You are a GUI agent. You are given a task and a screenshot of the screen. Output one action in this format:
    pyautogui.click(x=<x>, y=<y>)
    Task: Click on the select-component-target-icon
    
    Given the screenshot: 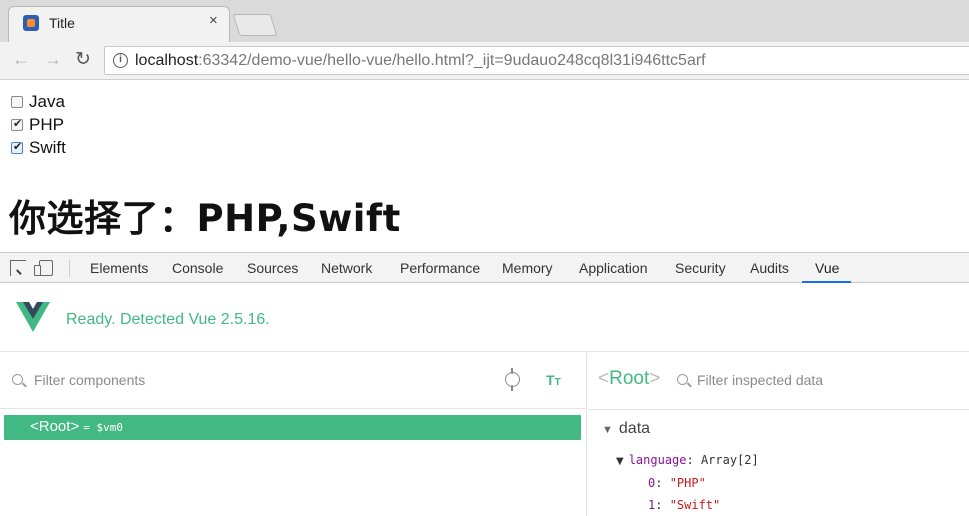 What is the action you would take?
    pyautogui.click(x=512, y=379)
    